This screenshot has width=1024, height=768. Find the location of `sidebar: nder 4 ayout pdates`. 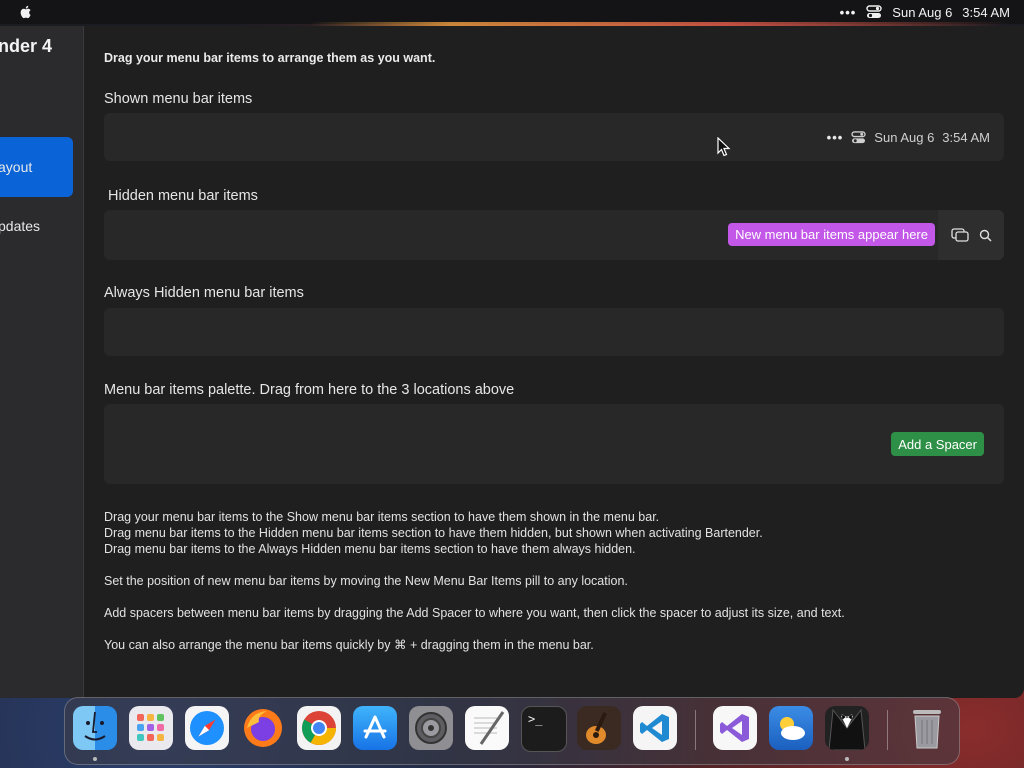

sidebar: nder 4 ayout pdates is located at coordinates (42, 362).